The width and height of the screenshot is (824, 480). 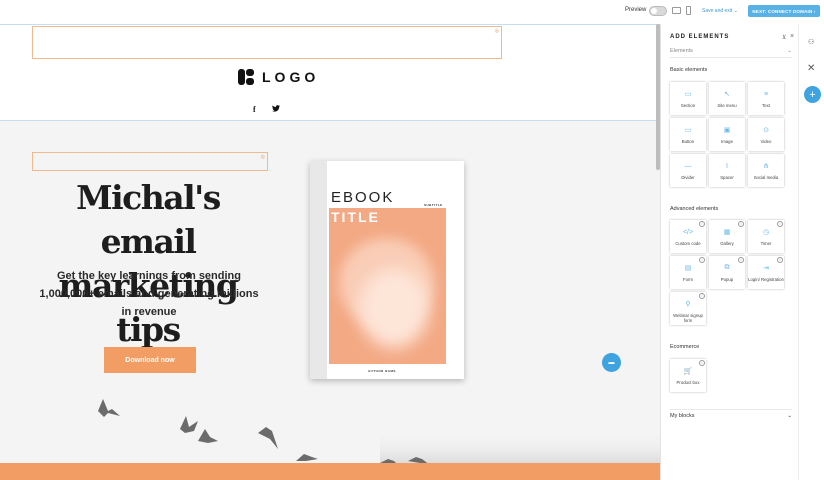 What do you see at coordinates (688, 232) in the screenshot?
I see `code-icon: </>` at bounding box center [688, 232].